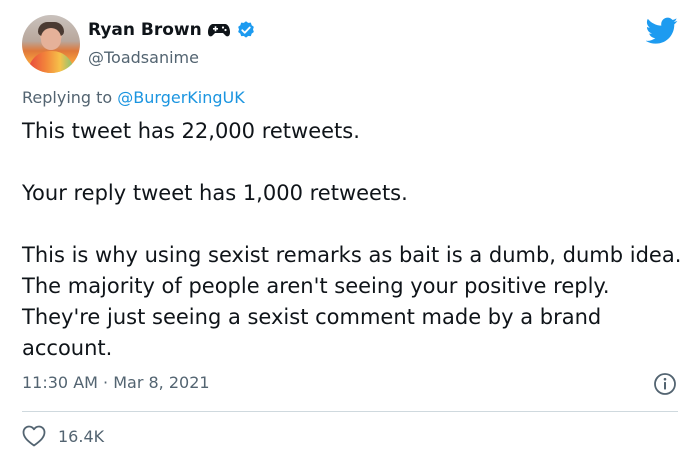 The height and width of the screenshot is (463, 700). I want to click on verified-icon, so click(245, 29).